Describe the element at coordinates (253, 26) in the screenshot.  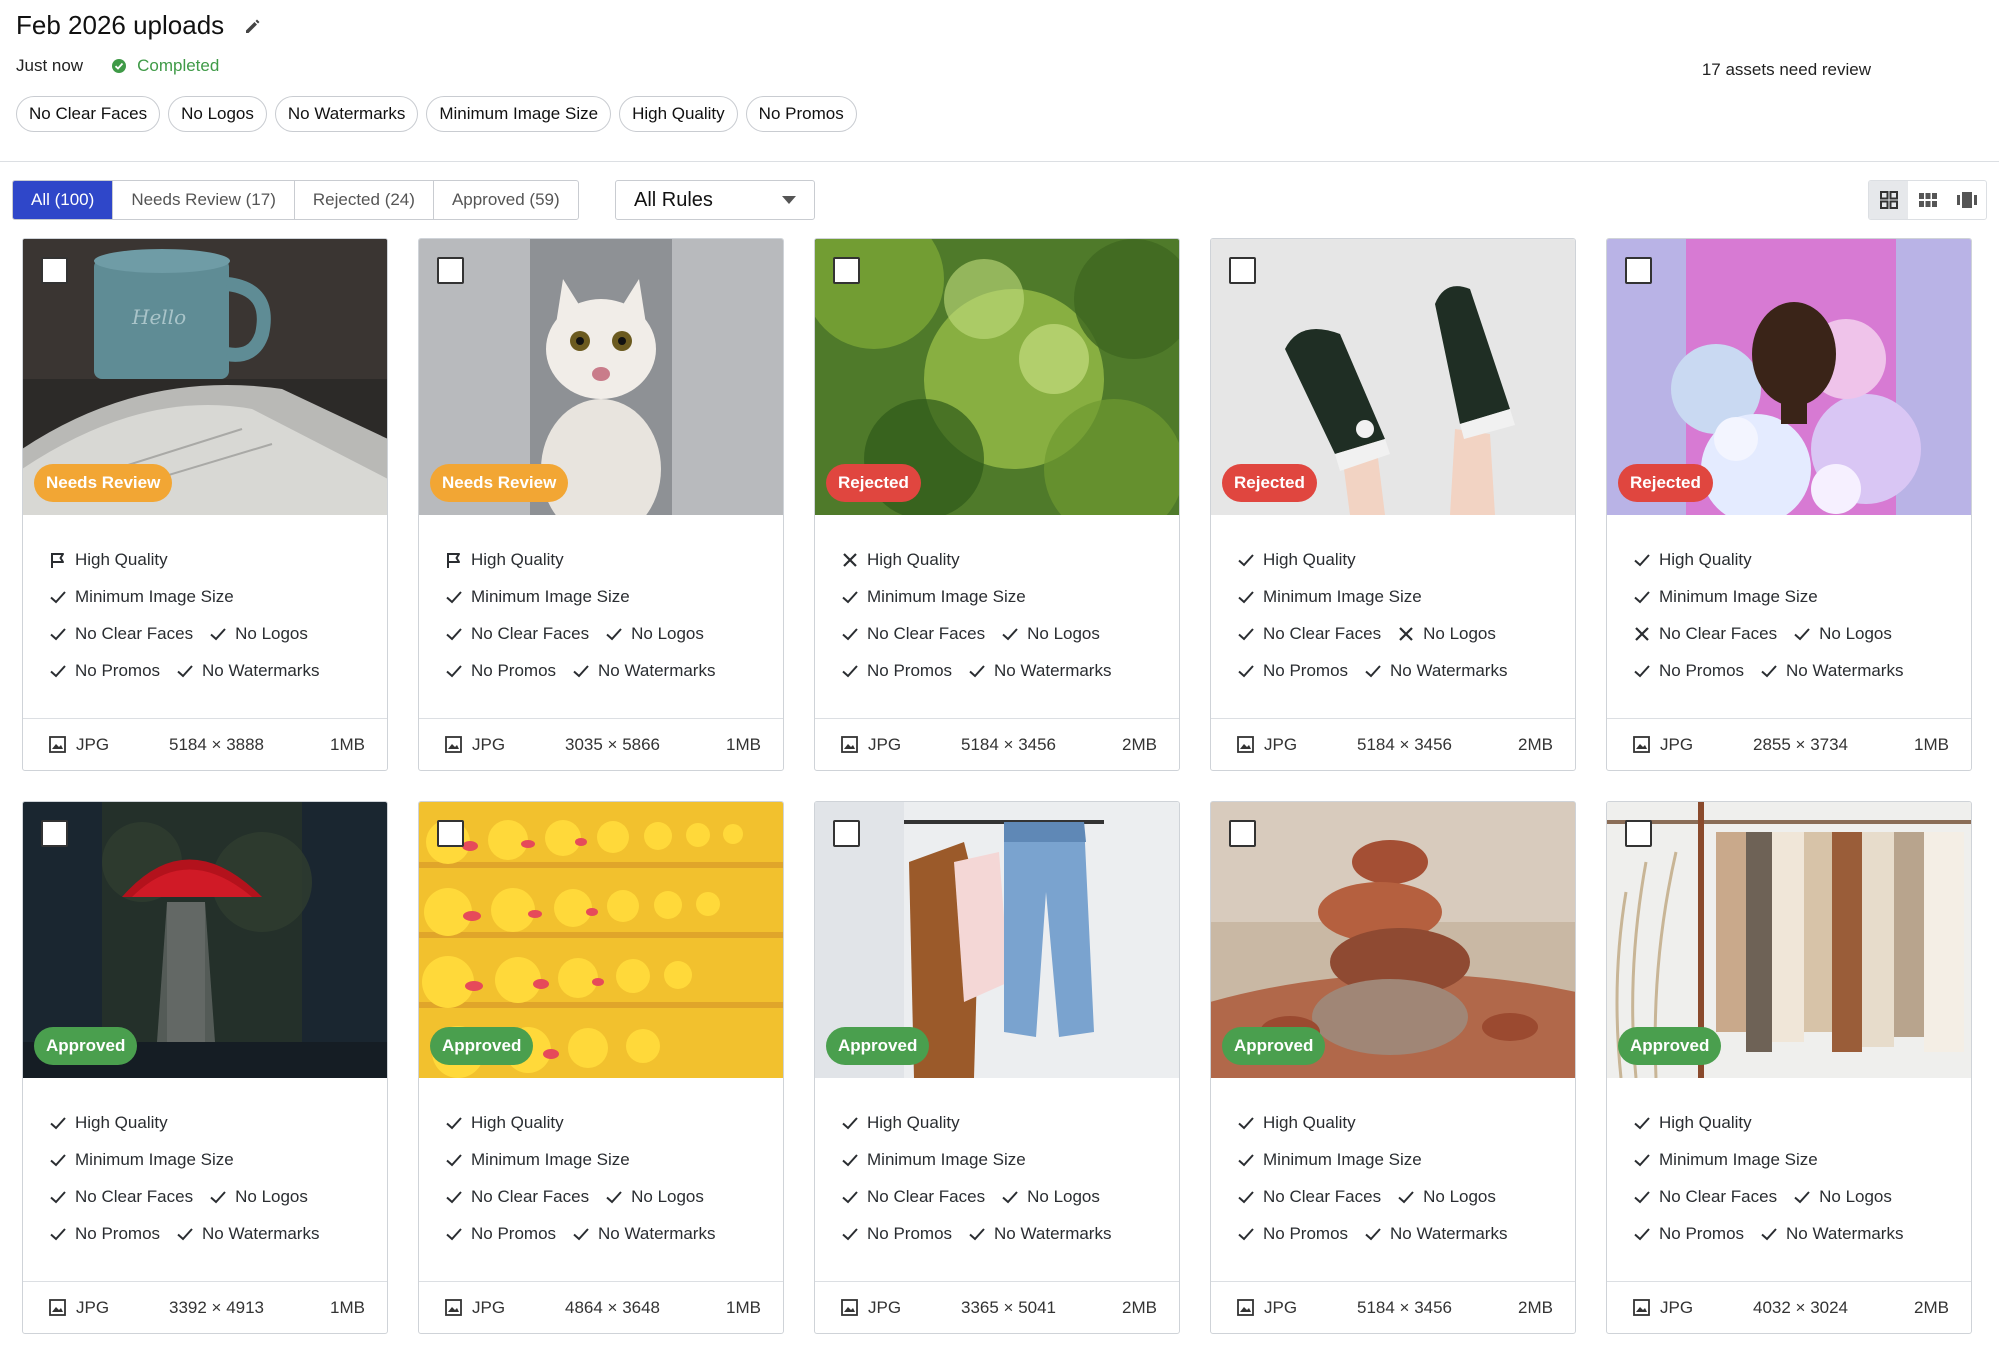
I see `edit-title-button` at that location.